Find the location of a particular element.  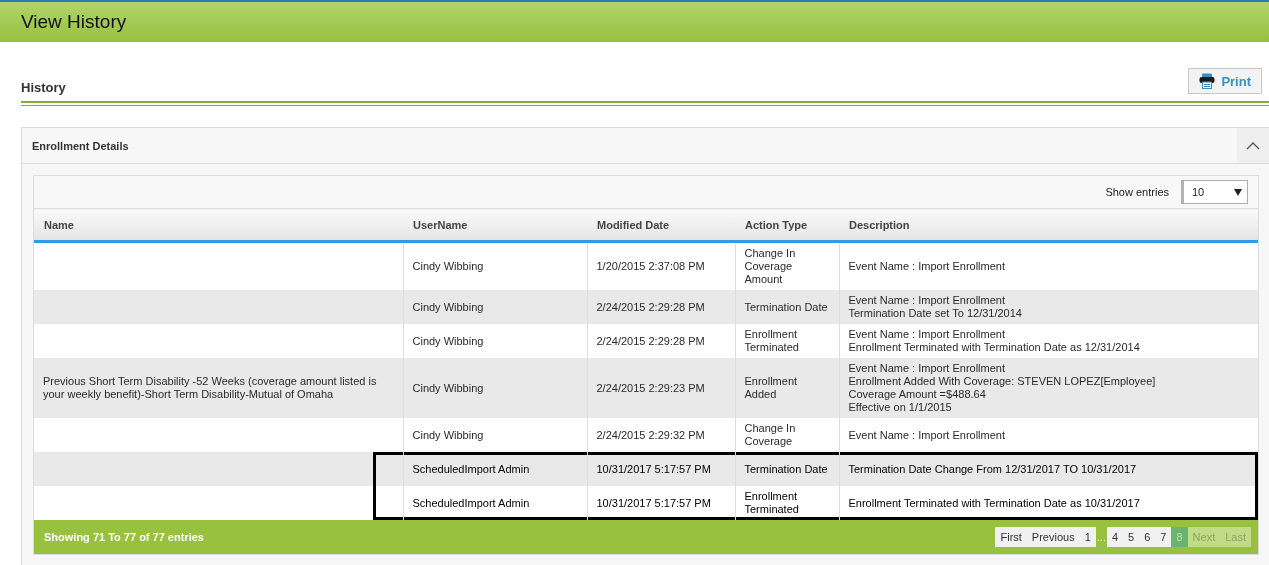

section-title: History is located at coordinates (43, 87).